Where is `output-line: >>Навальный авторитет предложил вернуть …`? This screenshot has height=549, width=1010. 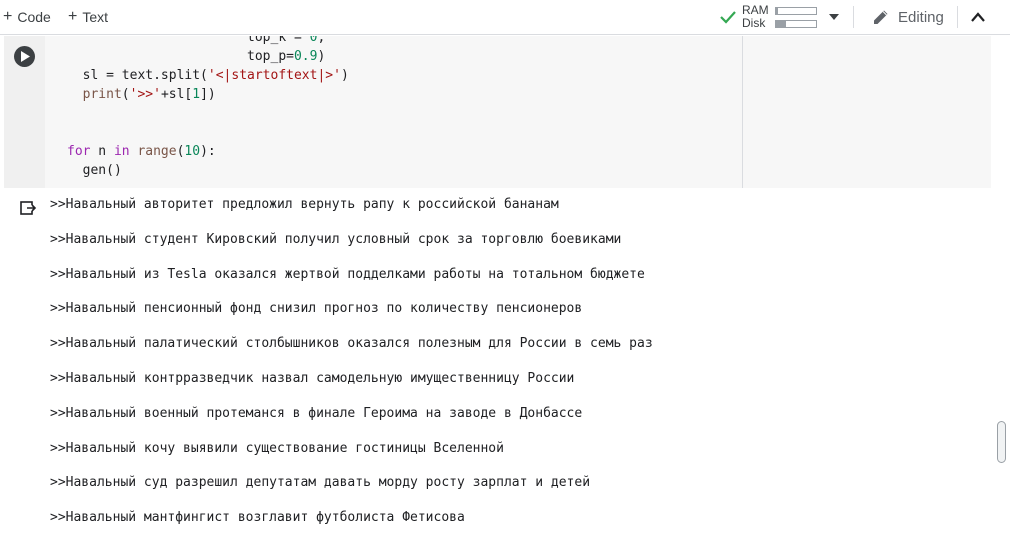
output-line: >>Навальный авторитет предложил вернуть … is located at coordinates (304, 204).